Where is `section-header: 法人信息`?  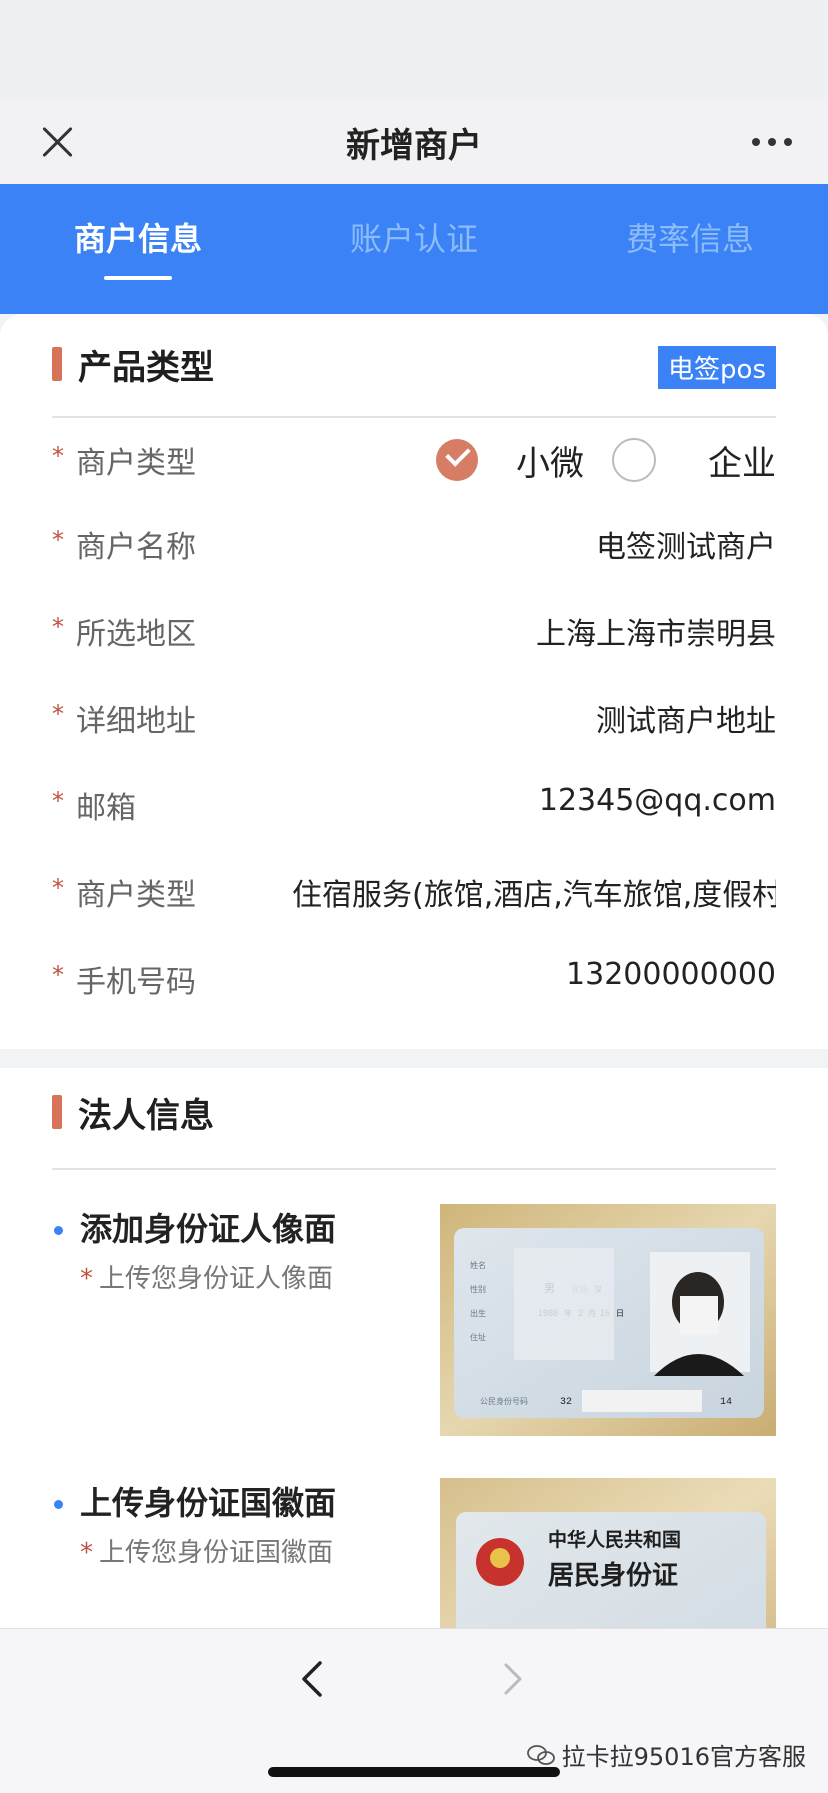 section-header: 法人信息 is located at coordinates (133, 1114).